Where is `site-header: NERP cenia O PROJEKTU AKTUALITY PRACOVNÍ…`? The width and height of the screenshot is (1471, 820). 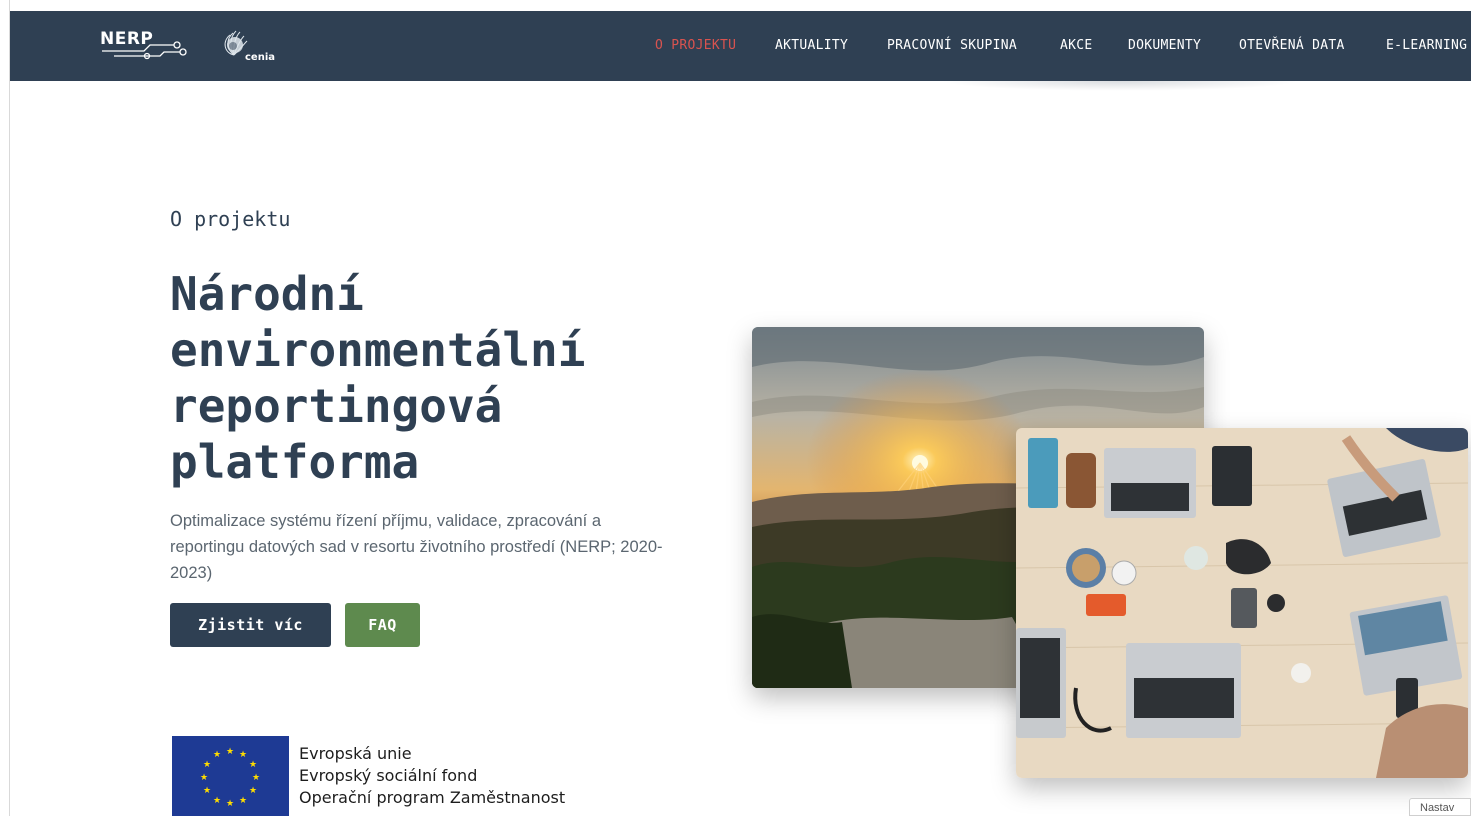 site-header: NERP cenia O PROJEKTU AKTUALITY PRACOVNÍ… is located at coordinates (740, 46).